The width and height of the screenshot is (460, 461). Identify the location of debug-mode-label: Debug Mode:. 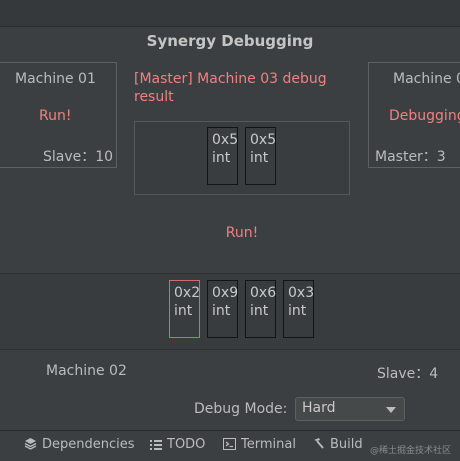
(241, 409).